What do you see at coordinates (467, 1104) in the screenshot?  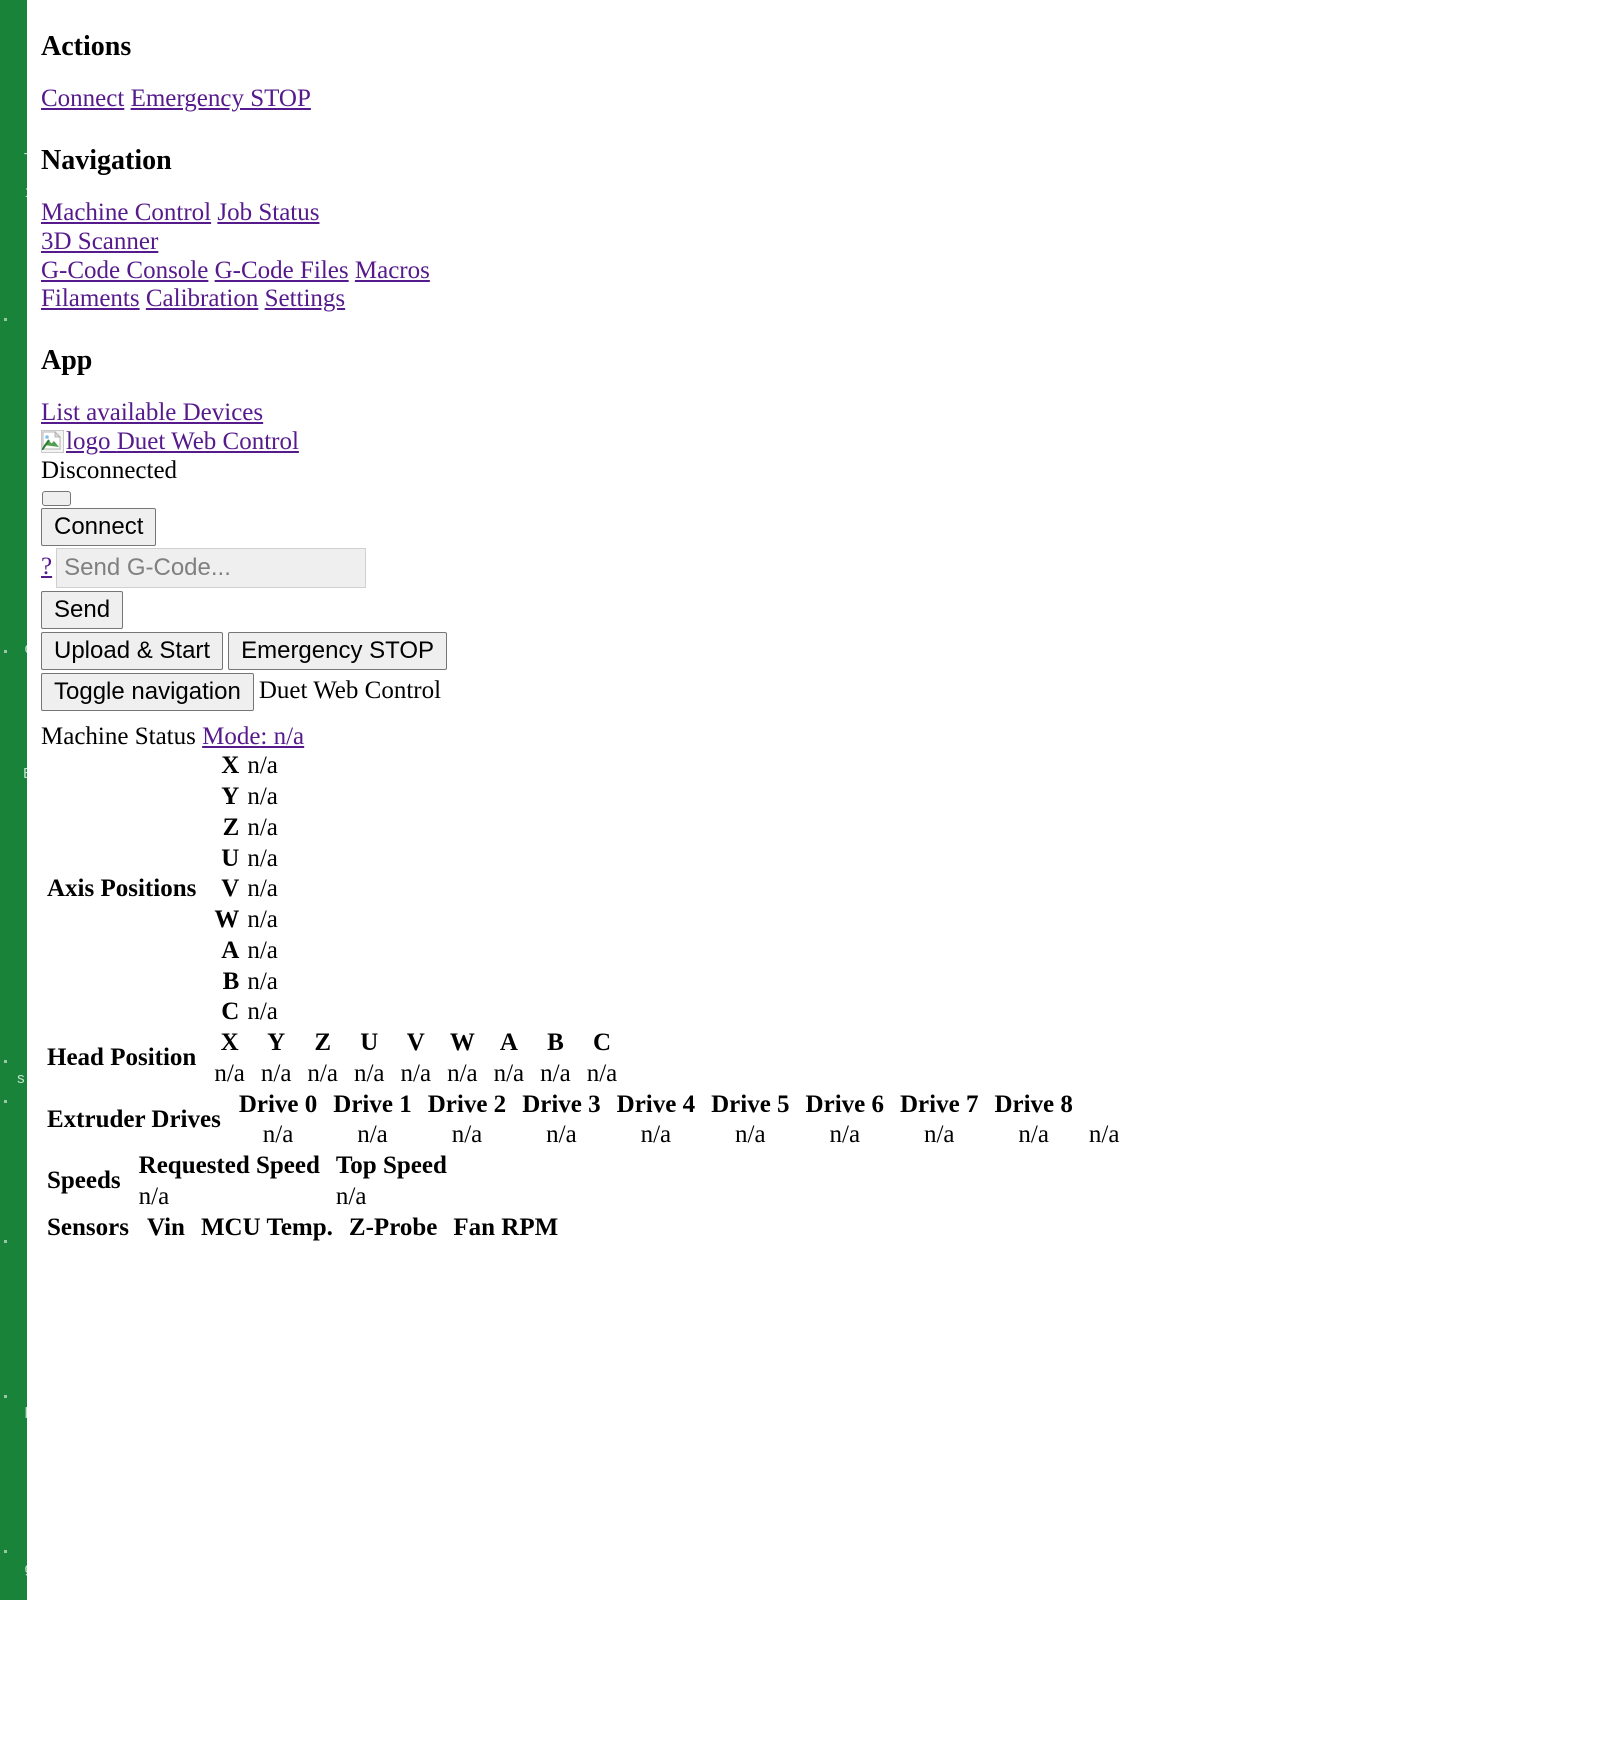 I see `extruder-drive-header: Drive 2` at bounding box center [467, 1104].